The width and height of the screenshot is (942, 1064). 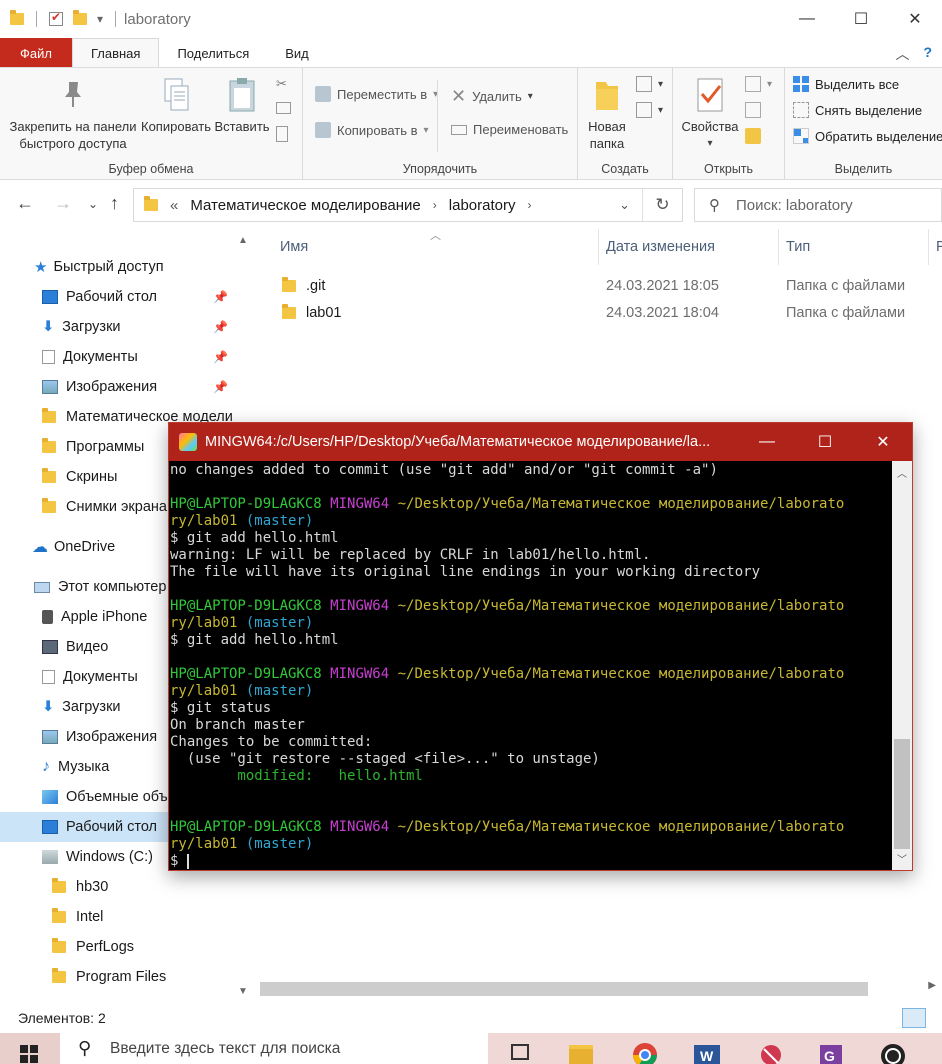 I want to click on nav-folder: Intel, so click(x=117, y=917).